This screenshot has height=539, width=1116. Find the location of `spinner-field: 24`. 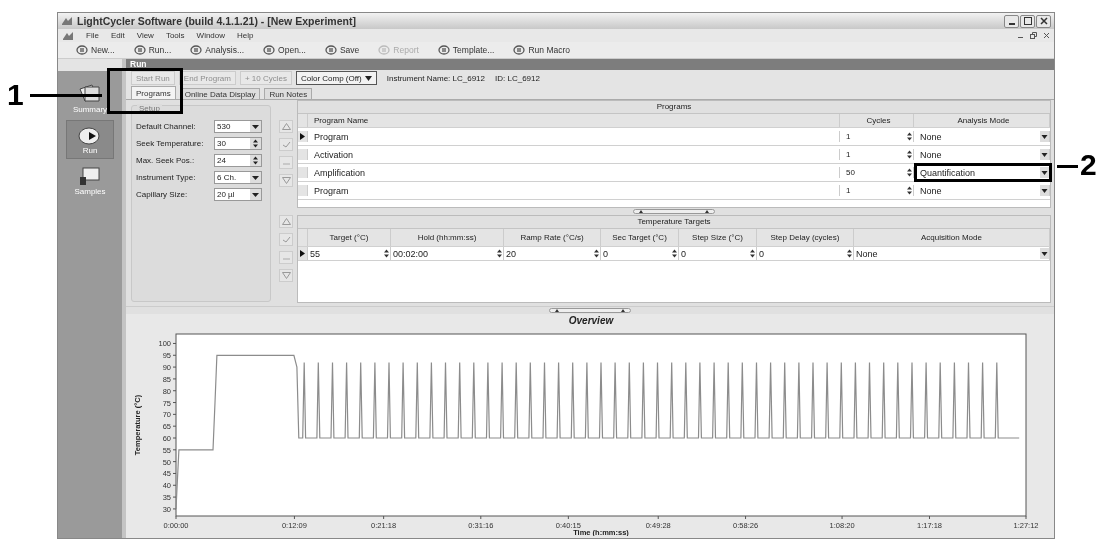

spinner-field: 24 is located at coordinates (238, 161).